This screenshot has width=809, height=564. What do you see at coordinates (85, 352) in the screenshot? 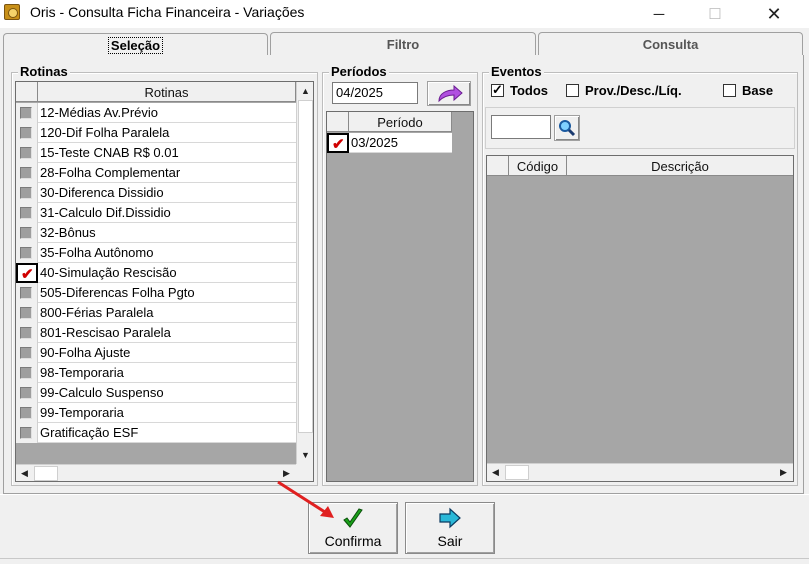
I see `row-label: 90-Folha Ajuste` at bounding box center [85, 352].